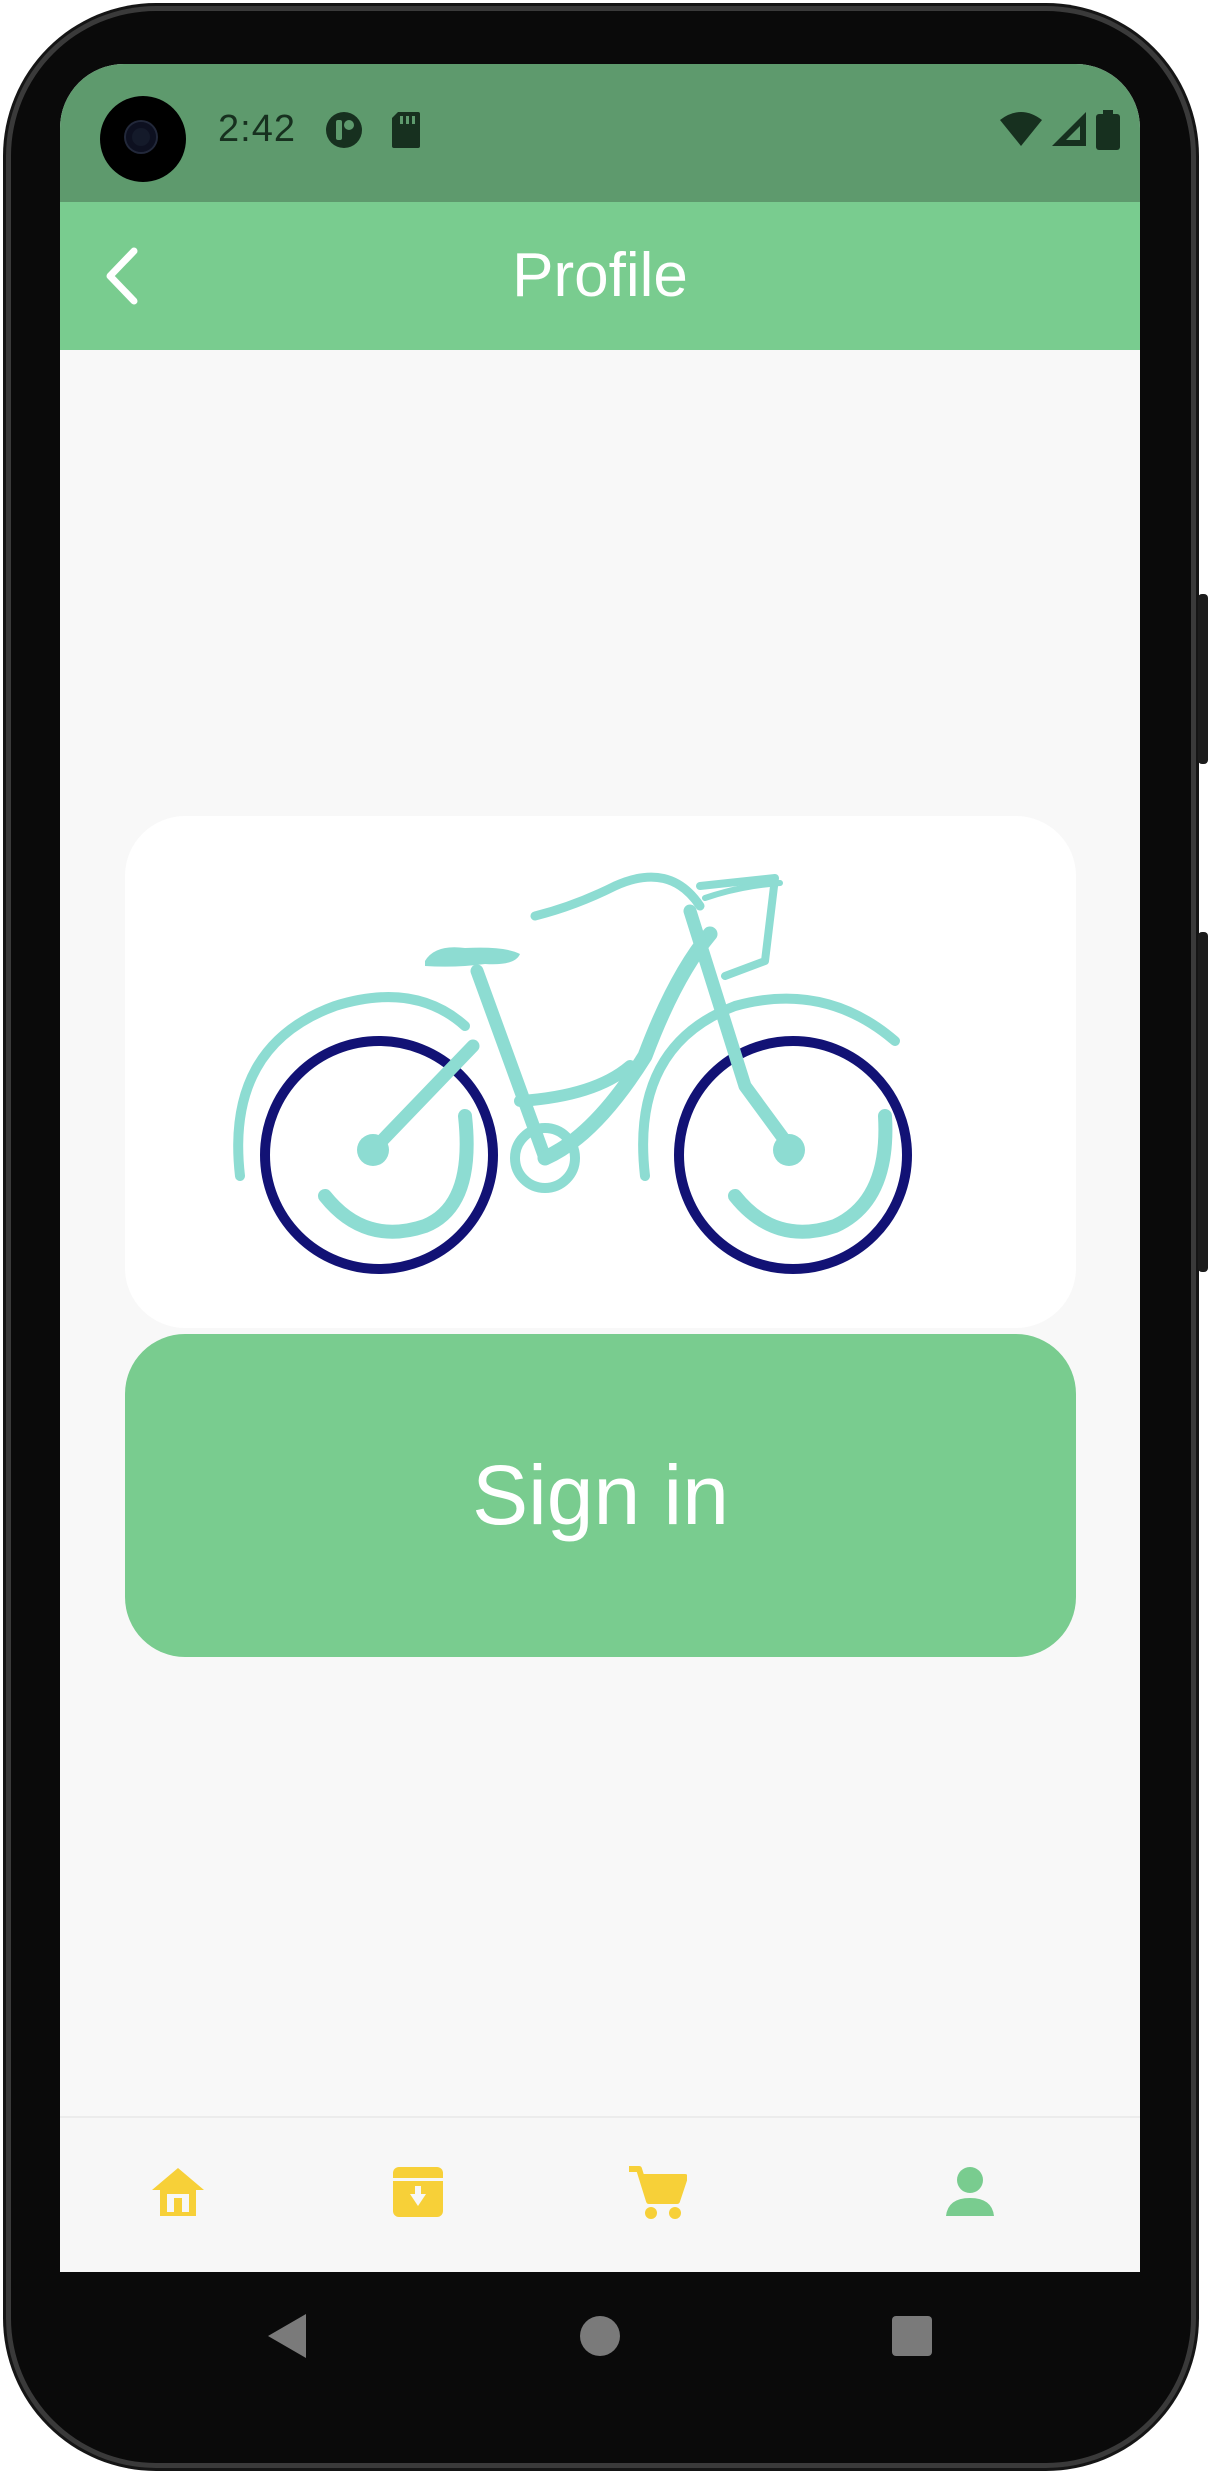 This screenshot has height=2474, width=1211. What do you see at coordinates (600, 2194) in the screenshot?
I see `bottom-nav` at bounding box center [600, 2194].